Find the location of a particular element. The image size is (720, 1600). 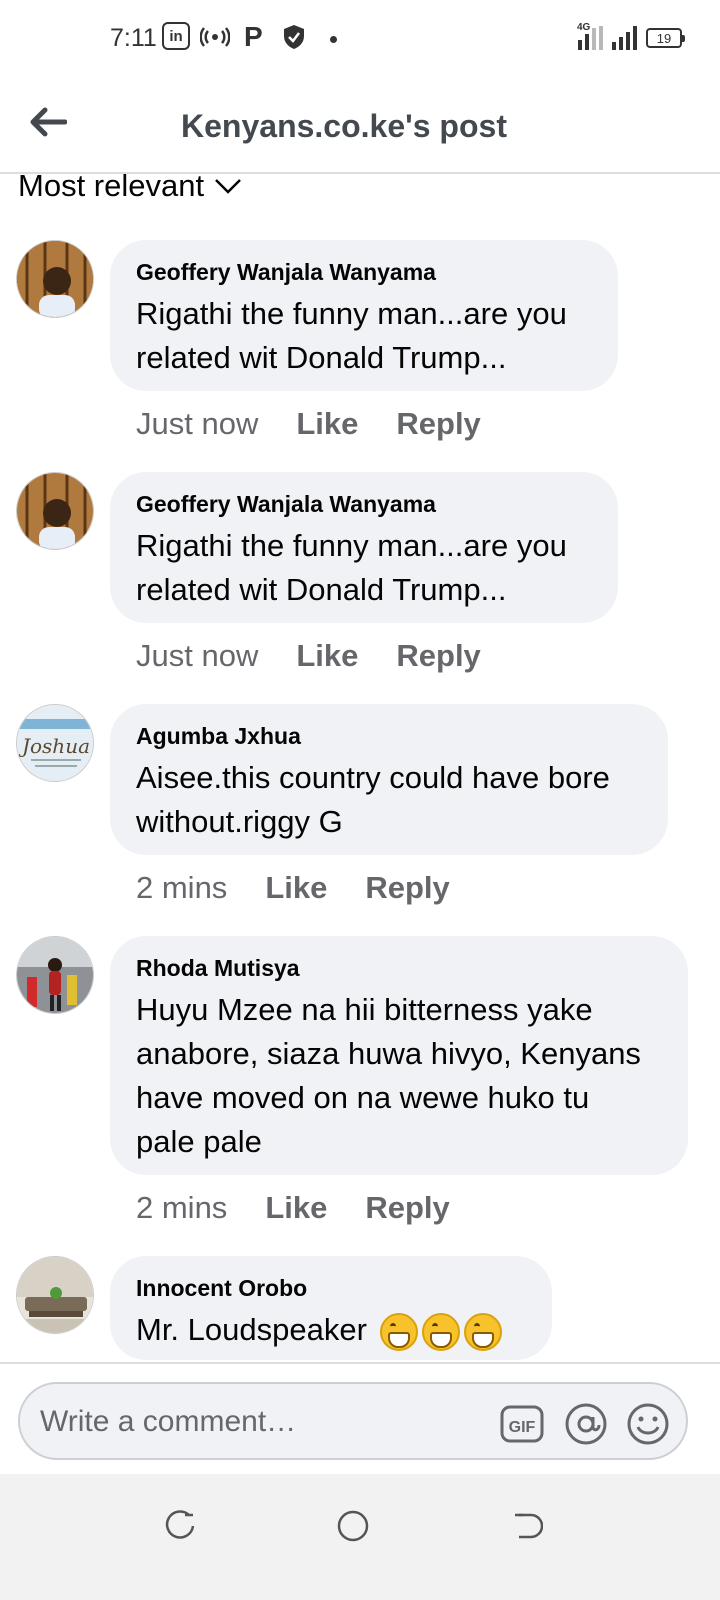

page-title: Kenyans.co.ke's post is located at coordinates (344, 126).